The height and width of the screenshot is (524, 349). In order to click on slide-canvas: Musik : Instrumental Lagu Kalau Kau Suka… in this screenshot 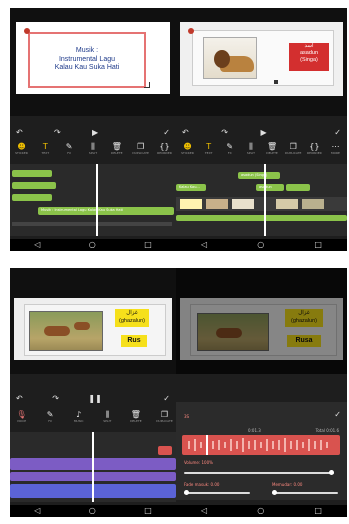, I will do `click(93, 58)`.